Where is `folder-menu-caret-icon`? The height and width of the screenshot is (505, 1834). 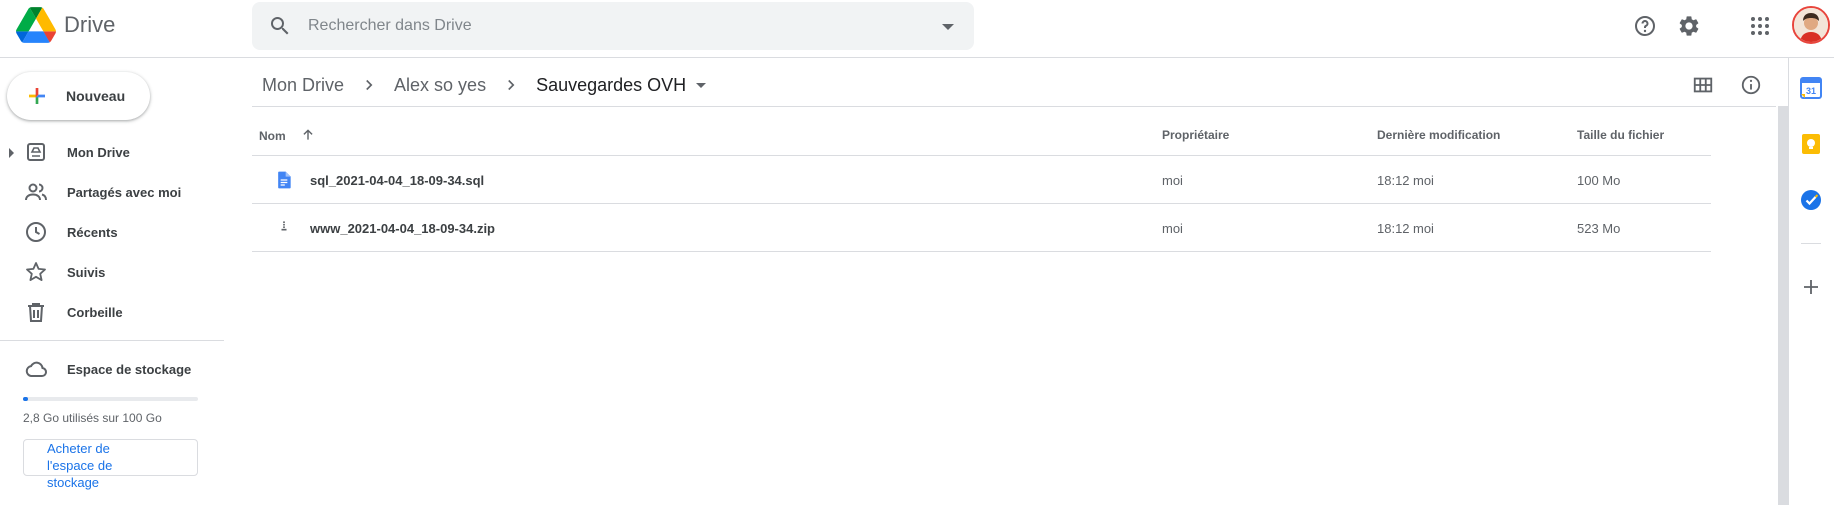 folder-menu-caret-icon is located at coordinates (701, 85).